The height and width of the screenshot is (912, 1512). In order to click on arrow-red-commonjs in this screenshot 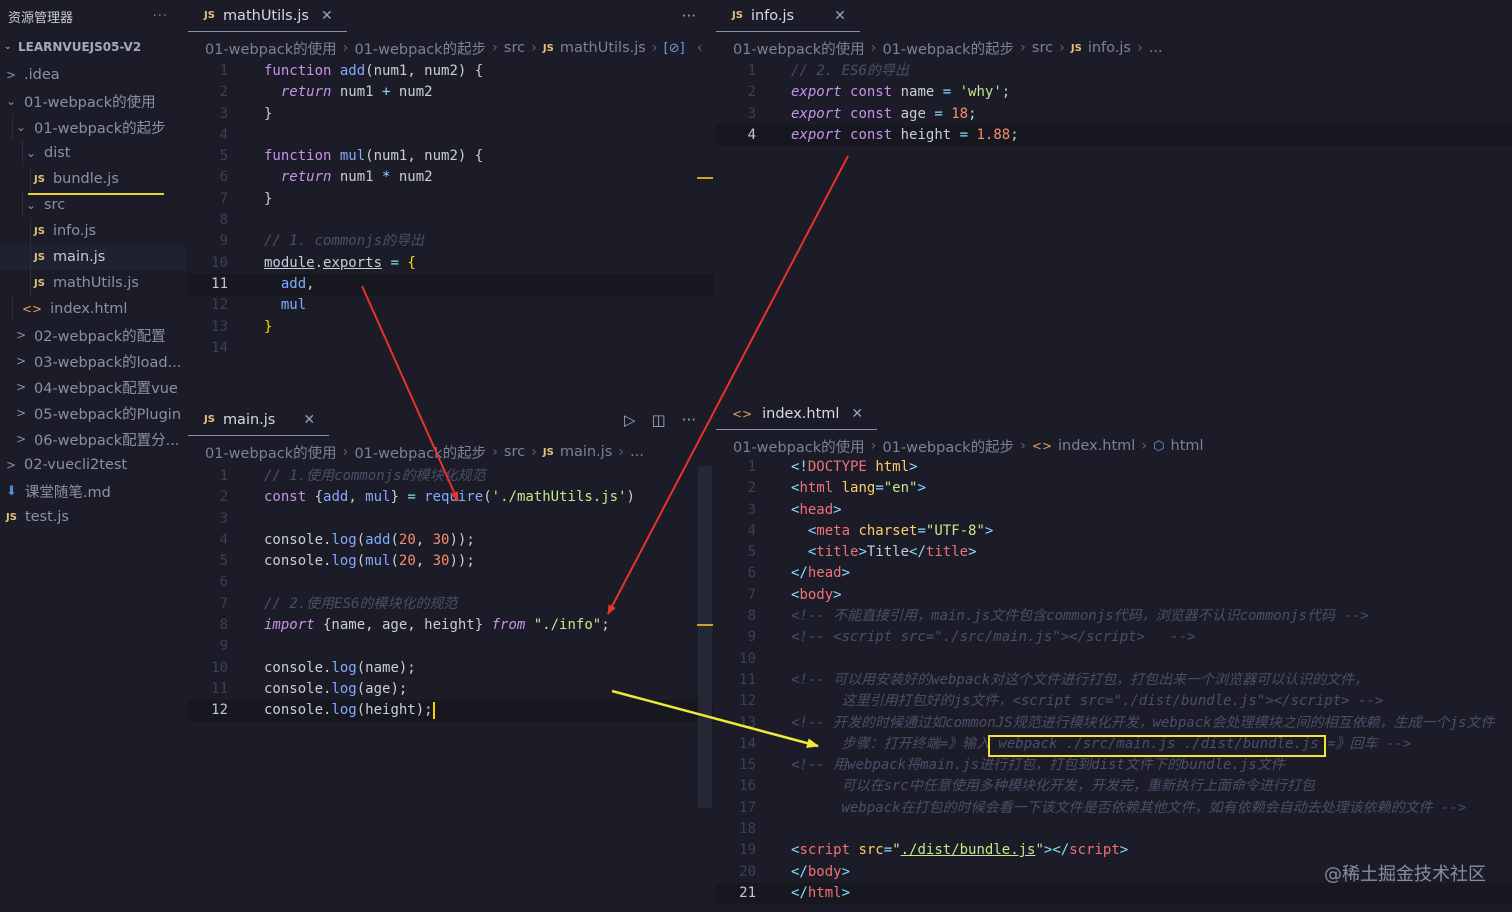, I will do `click(410, 393)`.